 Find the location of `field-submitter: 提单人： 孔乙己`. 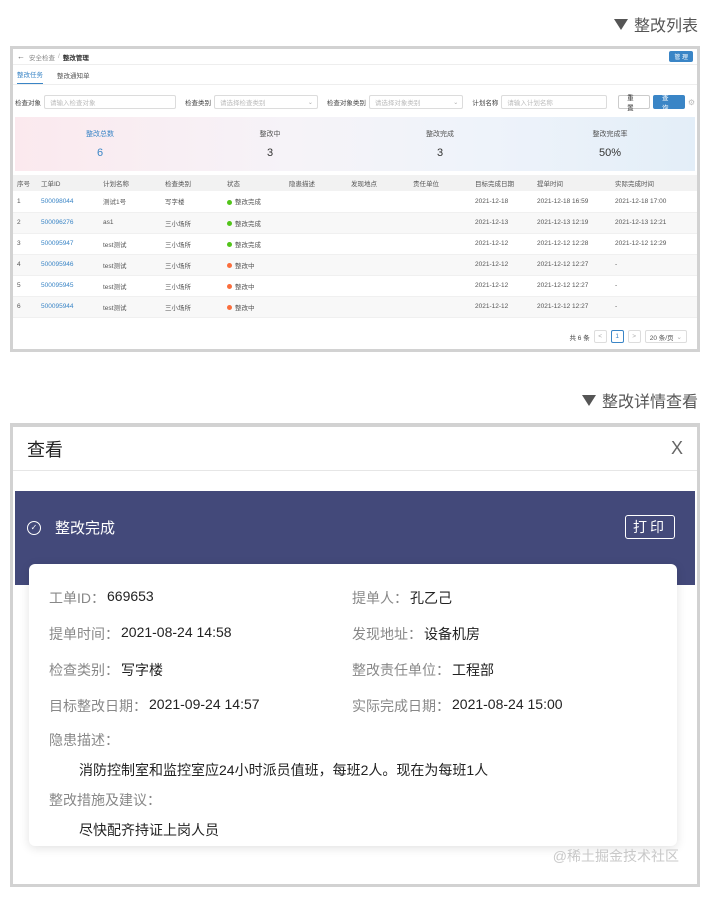

field-submitter: 提单人： 孔乙己 is located at coordinates (504, 598).